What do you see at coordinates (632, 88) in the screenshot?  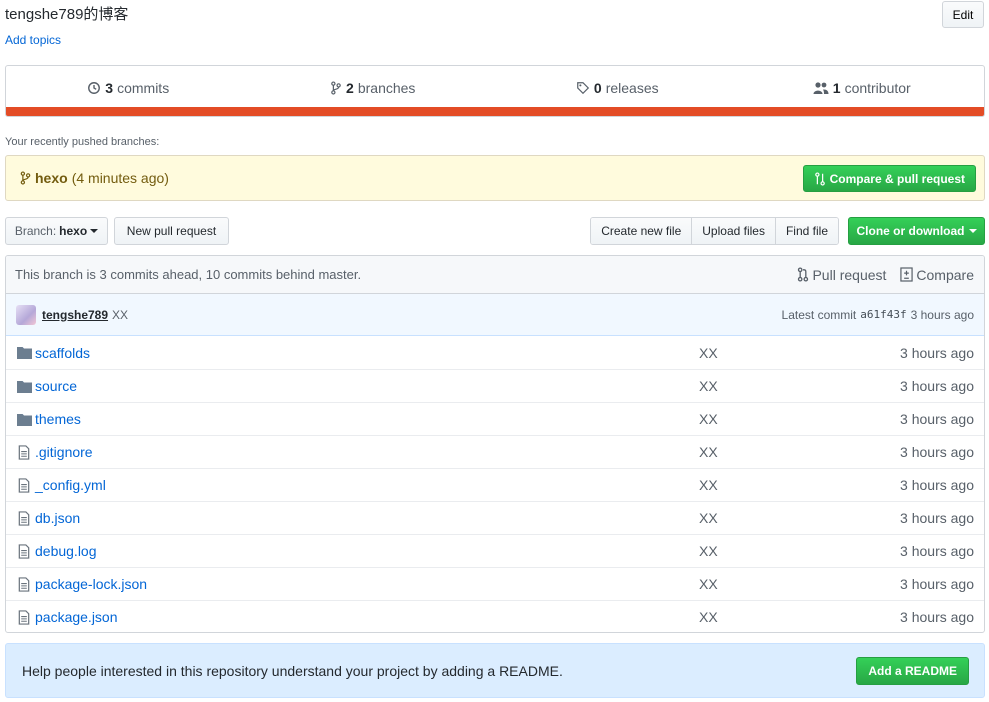 I see `releases-label: releases` at bounding box center [632, 88].